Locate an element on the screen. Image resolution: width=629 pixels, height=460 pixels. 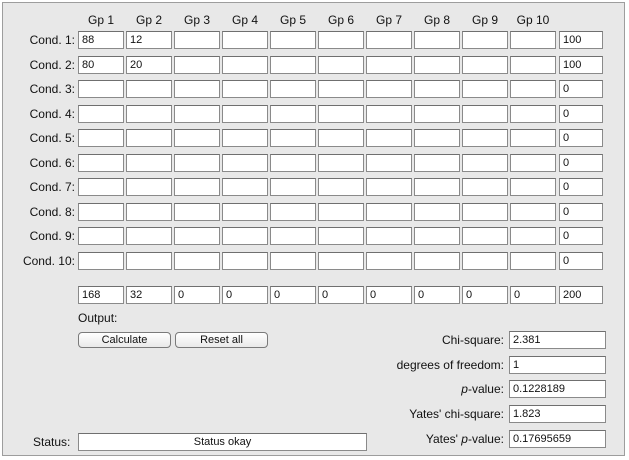
calculate-button: Calculate is located at coordinates (124, 340).